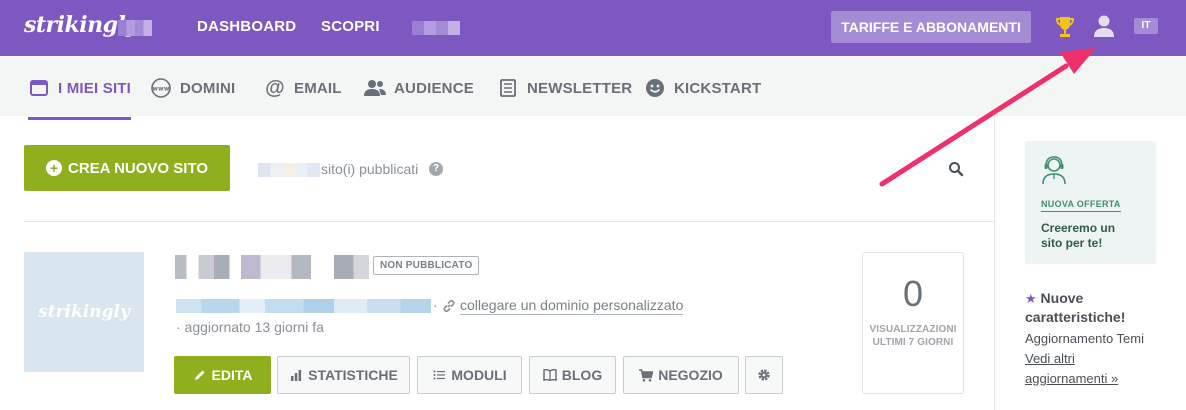  I want to click on tab-label: DOMINI, so click(208, 88).